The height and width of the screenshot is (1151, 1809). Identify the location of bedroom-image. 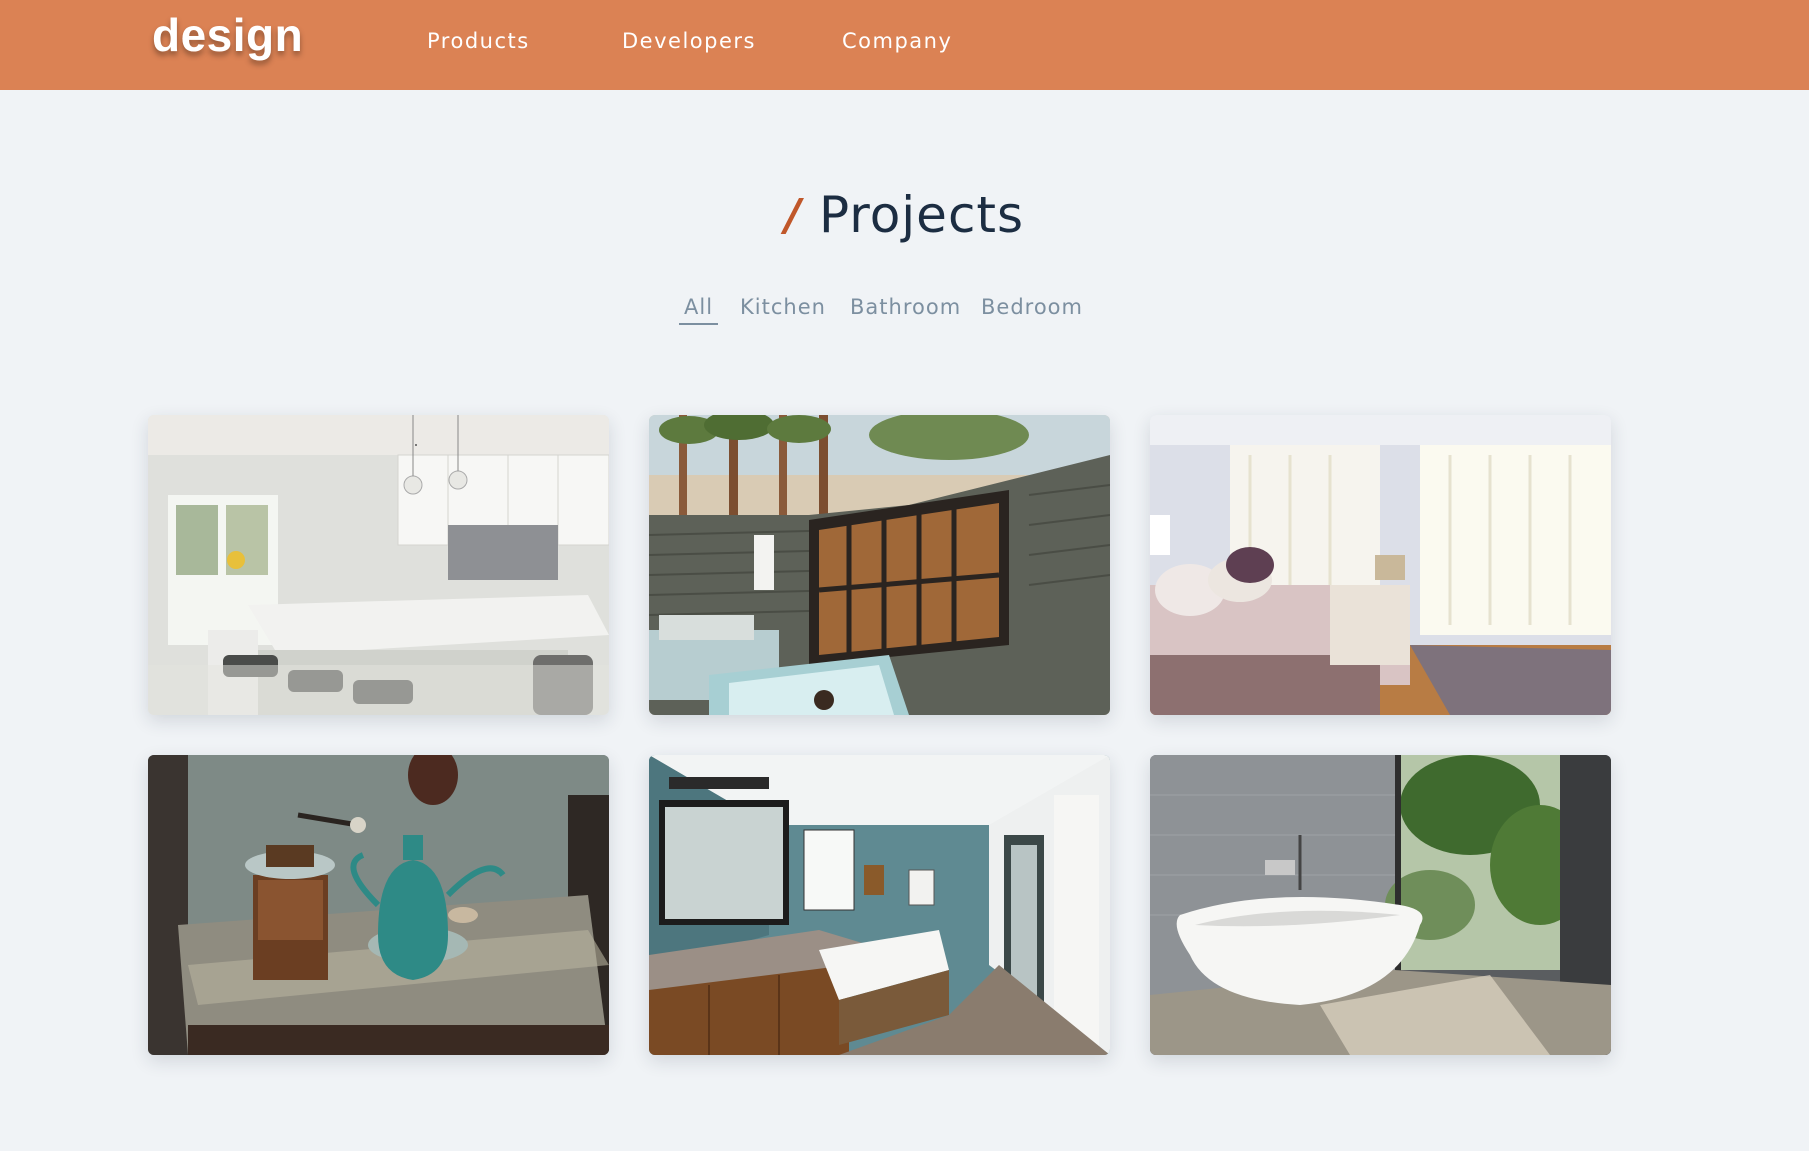
(1380, 565).